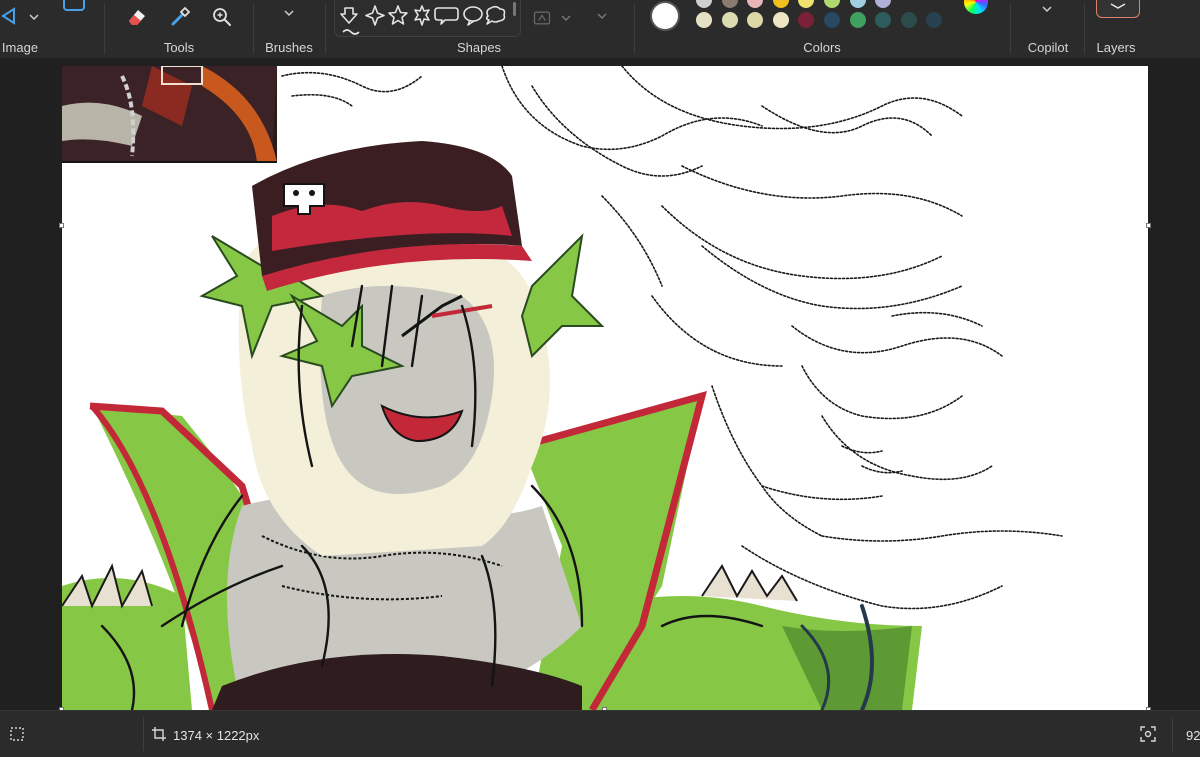  Describe the element at coordinates (74, 7) in the screenshot. I see `image-icon` at that location.